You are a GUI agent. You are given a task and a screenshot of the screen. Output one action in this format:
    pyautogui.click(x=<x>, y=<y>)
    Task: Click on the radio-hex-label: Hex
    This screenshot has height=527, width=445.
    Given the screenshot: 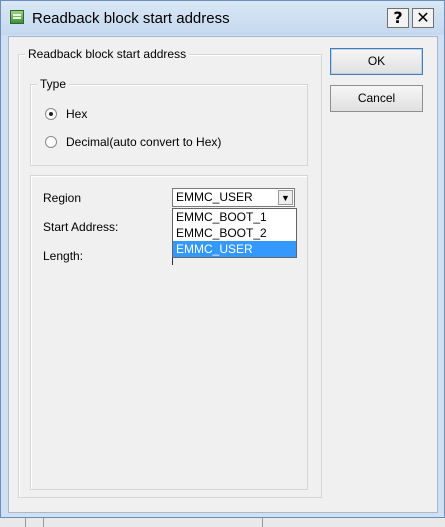 What is the action you would take?
    pyautogui.click(x=77, y=114)
    